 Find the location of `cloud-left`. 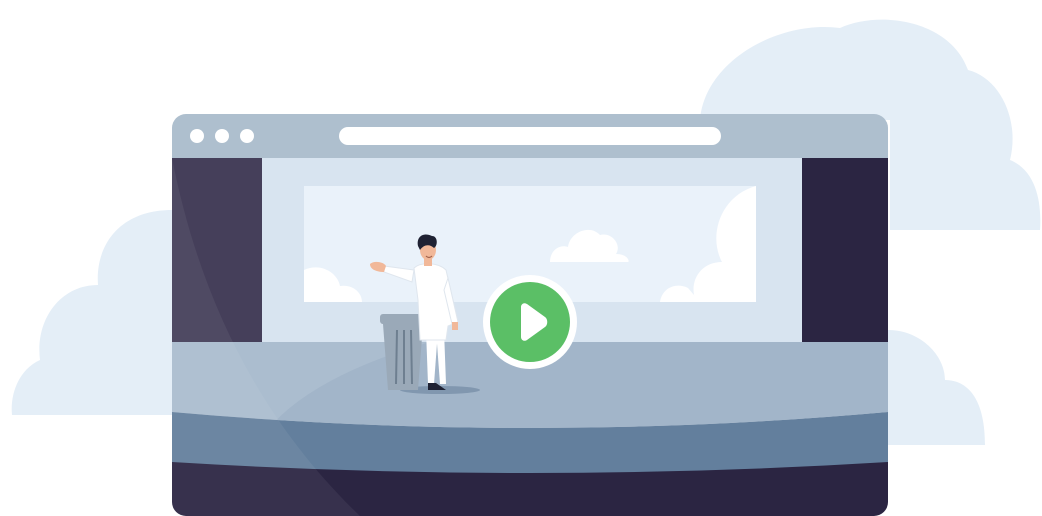

cloud-left is located at coordinates (91, 312).